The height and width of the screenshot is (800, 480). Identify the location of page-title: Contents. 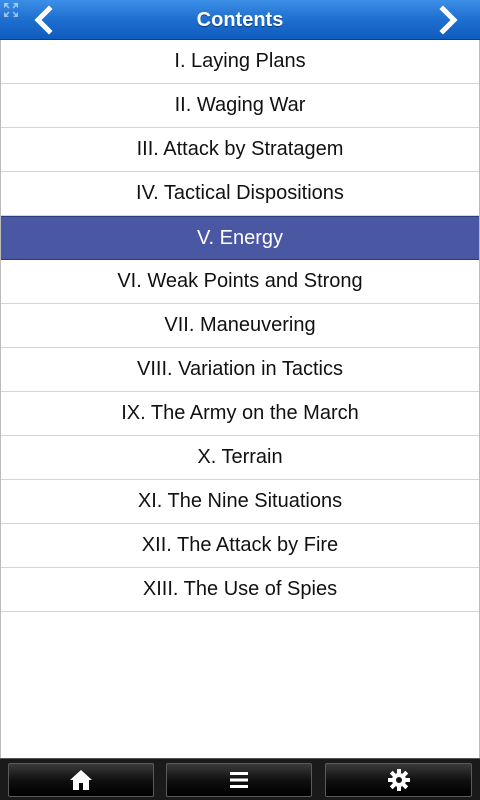
(240, 20).